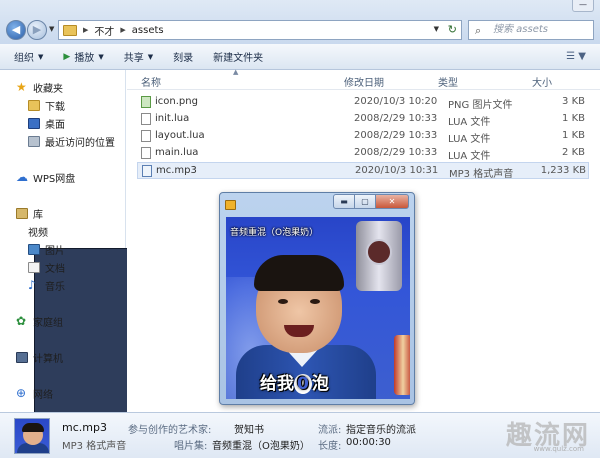  What do you see at coordinates (542, 81) in the screenshot?
I see `column-header-size: 大小` at bounding box center [542, 81].